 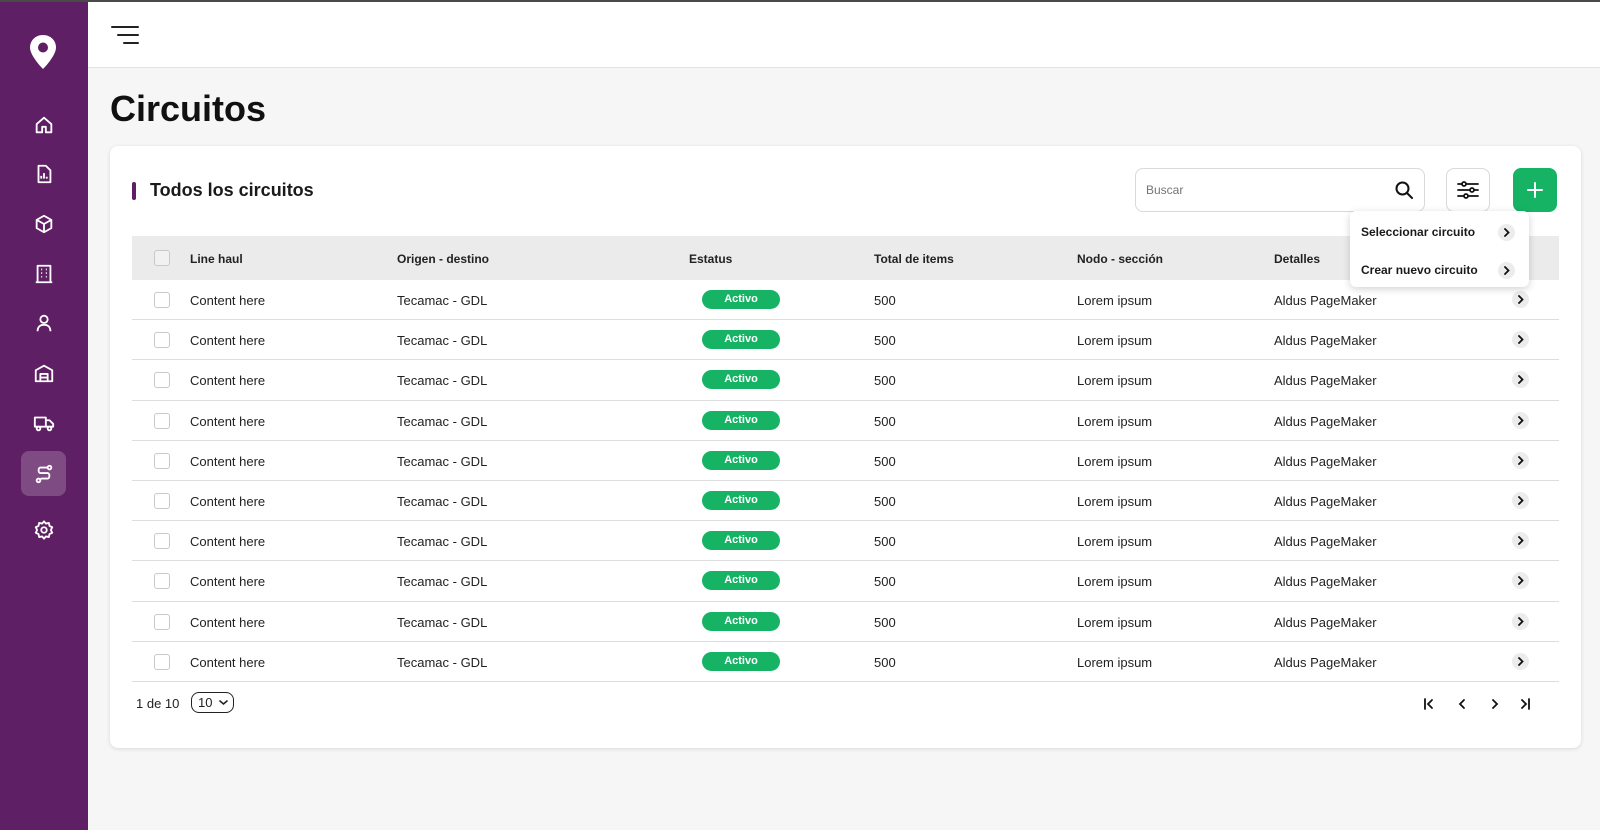 What do you see at coordinates (1462, 704) in the screenshot?
I see `prev-page-icon` at bounding box center [1462, 704].